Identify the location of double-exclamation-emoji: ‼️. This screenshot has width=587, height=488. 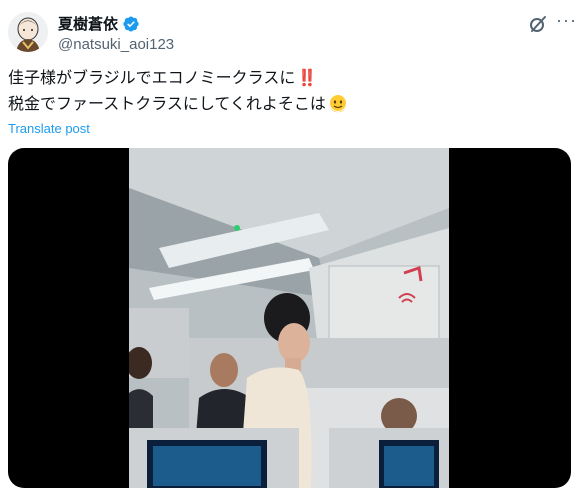
(307, 77).